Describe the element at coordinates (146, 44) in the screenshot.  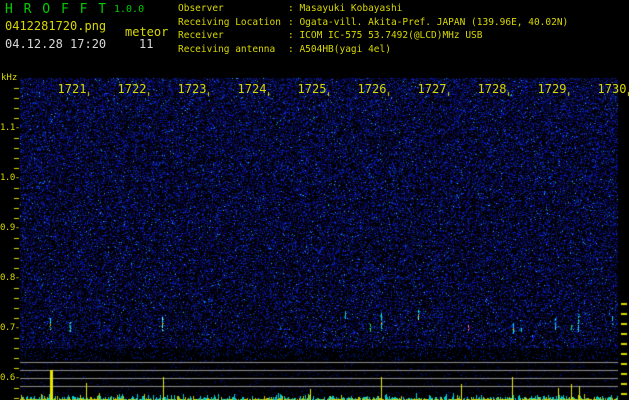
I see `meteor-count: 11` at that location.